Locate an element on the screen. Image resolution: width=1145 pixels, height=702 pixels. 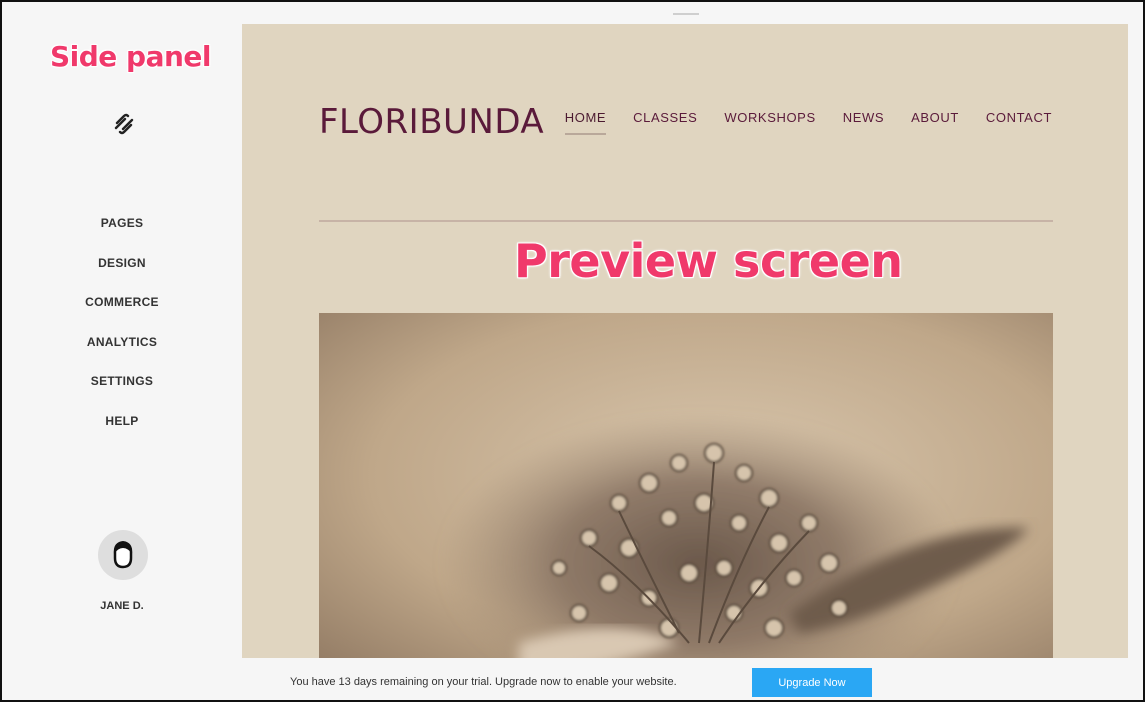
site-nav-workshops: WORKSHOPS is located at coordinates (769, 122).